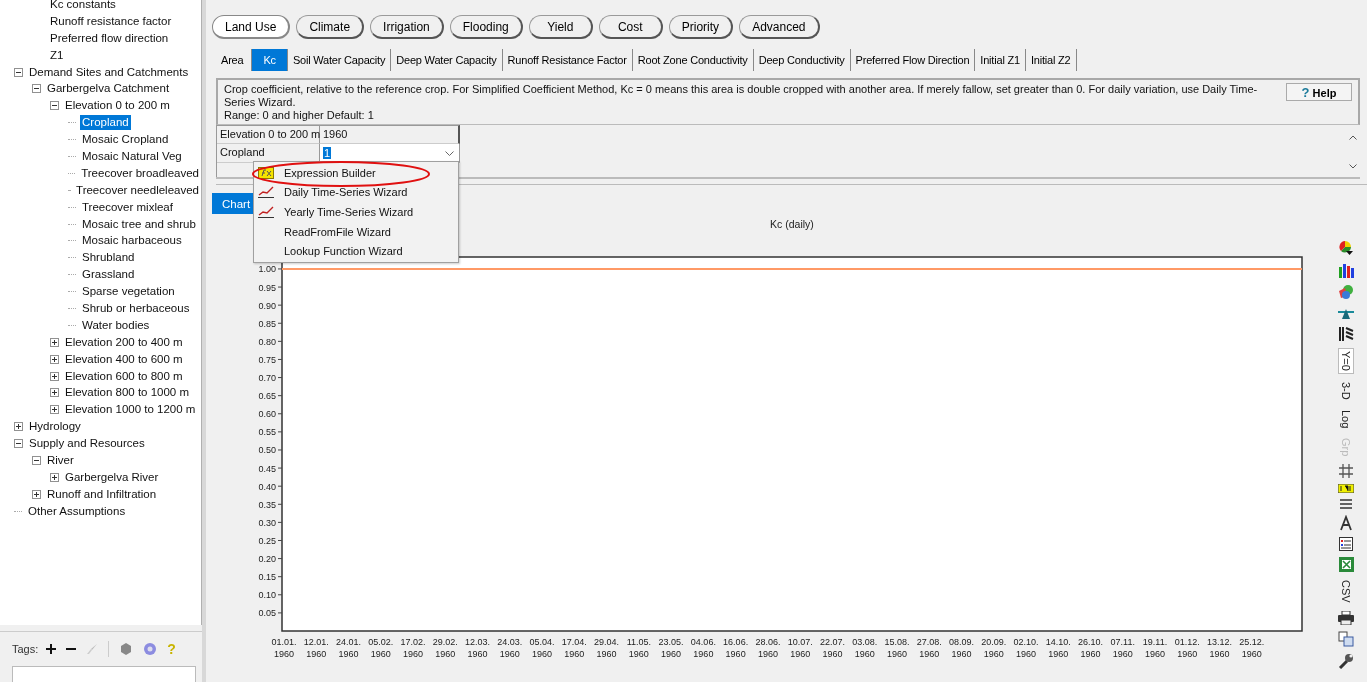 The height and width of the screenshot is (682, 1367). What do you see at coordinates (104, 674) in the screenshot?
I see `tags-field` at bounding box center [104, 674].